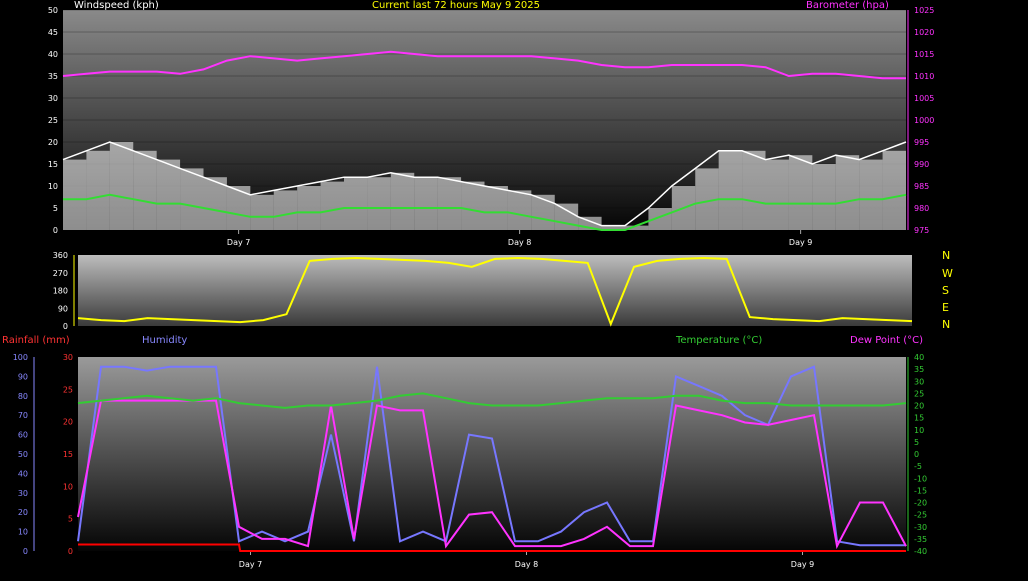 The height and width of the screenshot is (581, 1028). I want to click on wind-tick-label: 0, so click(55, 230).